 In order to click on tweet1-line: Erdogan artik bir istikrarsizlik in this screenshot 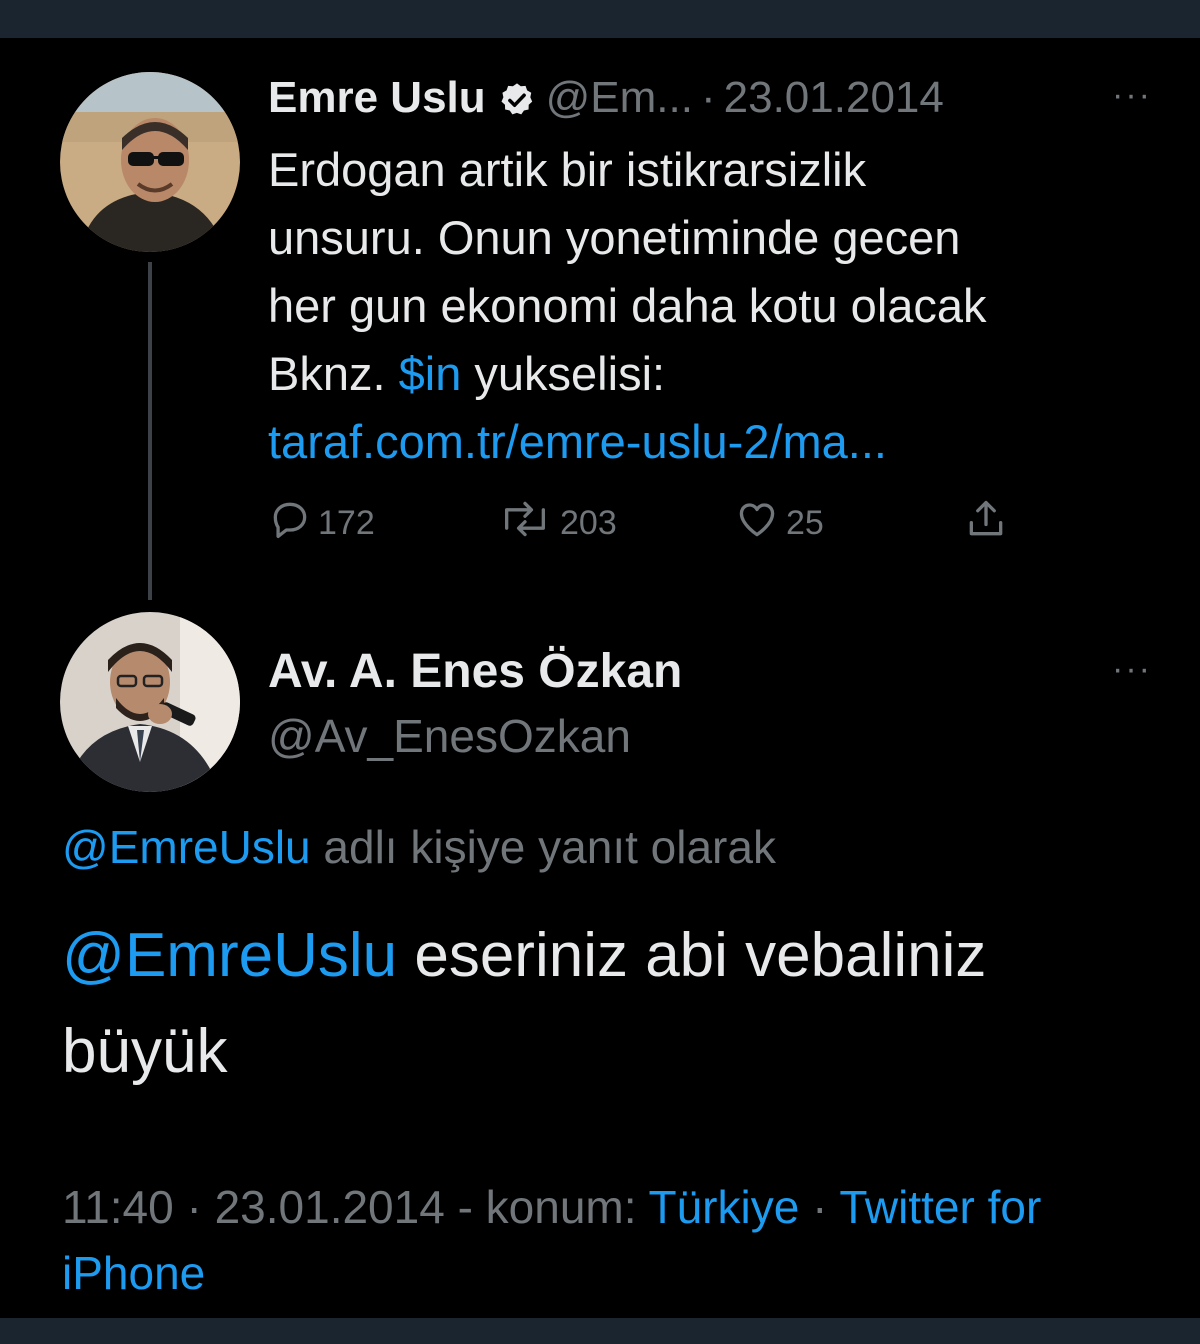, I will do `click(567, 169)`.